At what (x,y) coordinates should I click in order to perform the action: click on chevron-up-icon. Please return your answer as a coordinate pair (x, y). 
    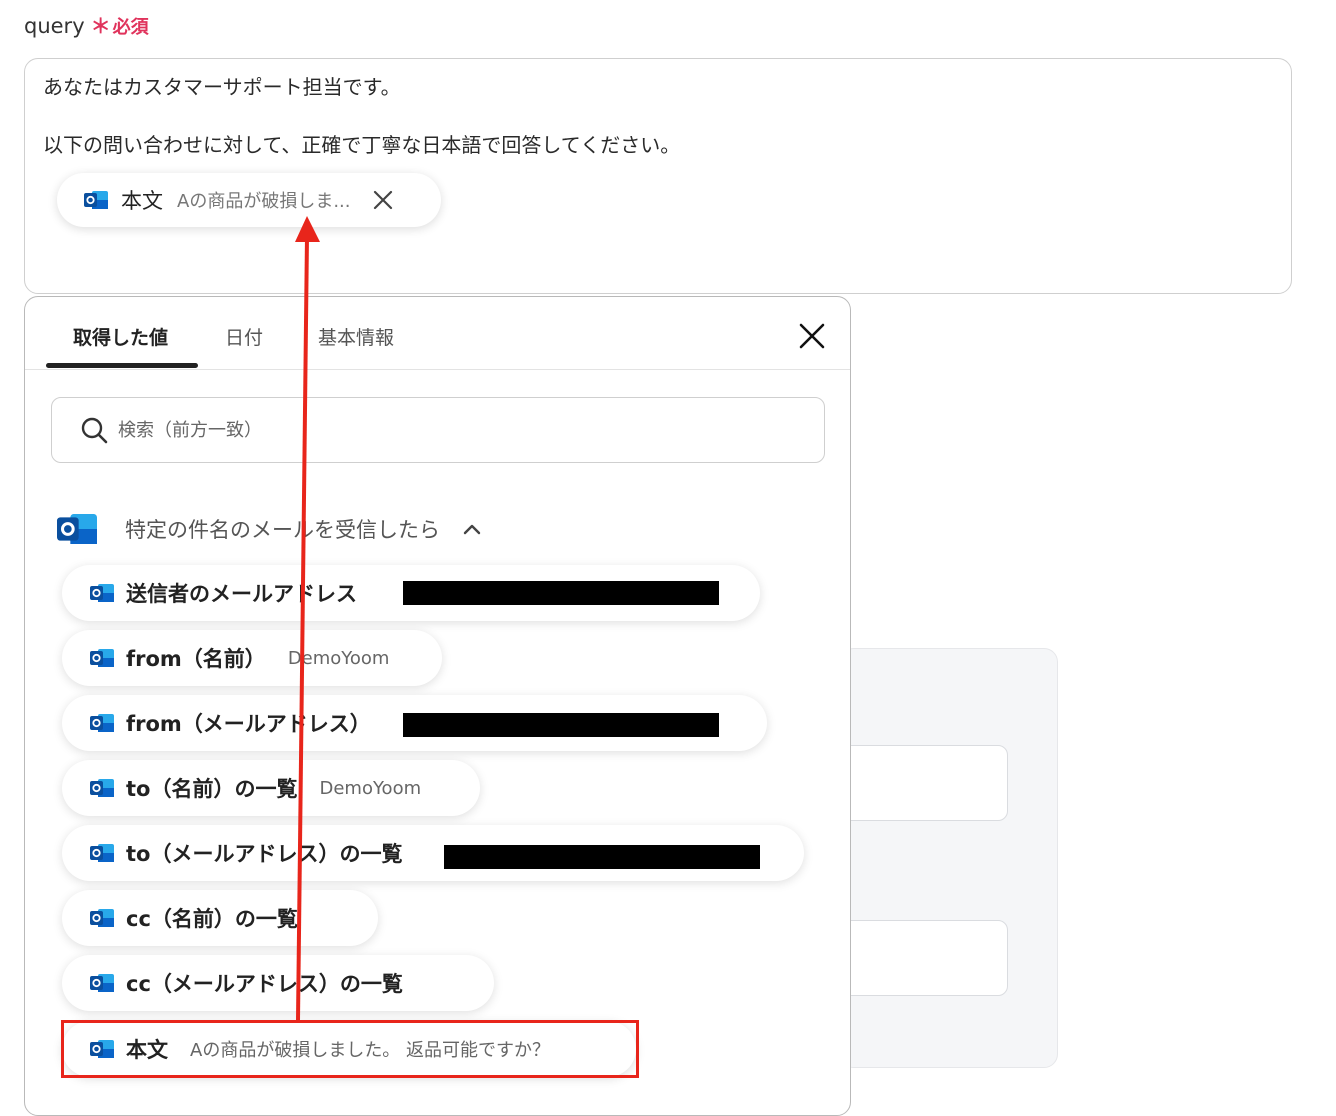
    Looking at the image, I should click on (472, 529).